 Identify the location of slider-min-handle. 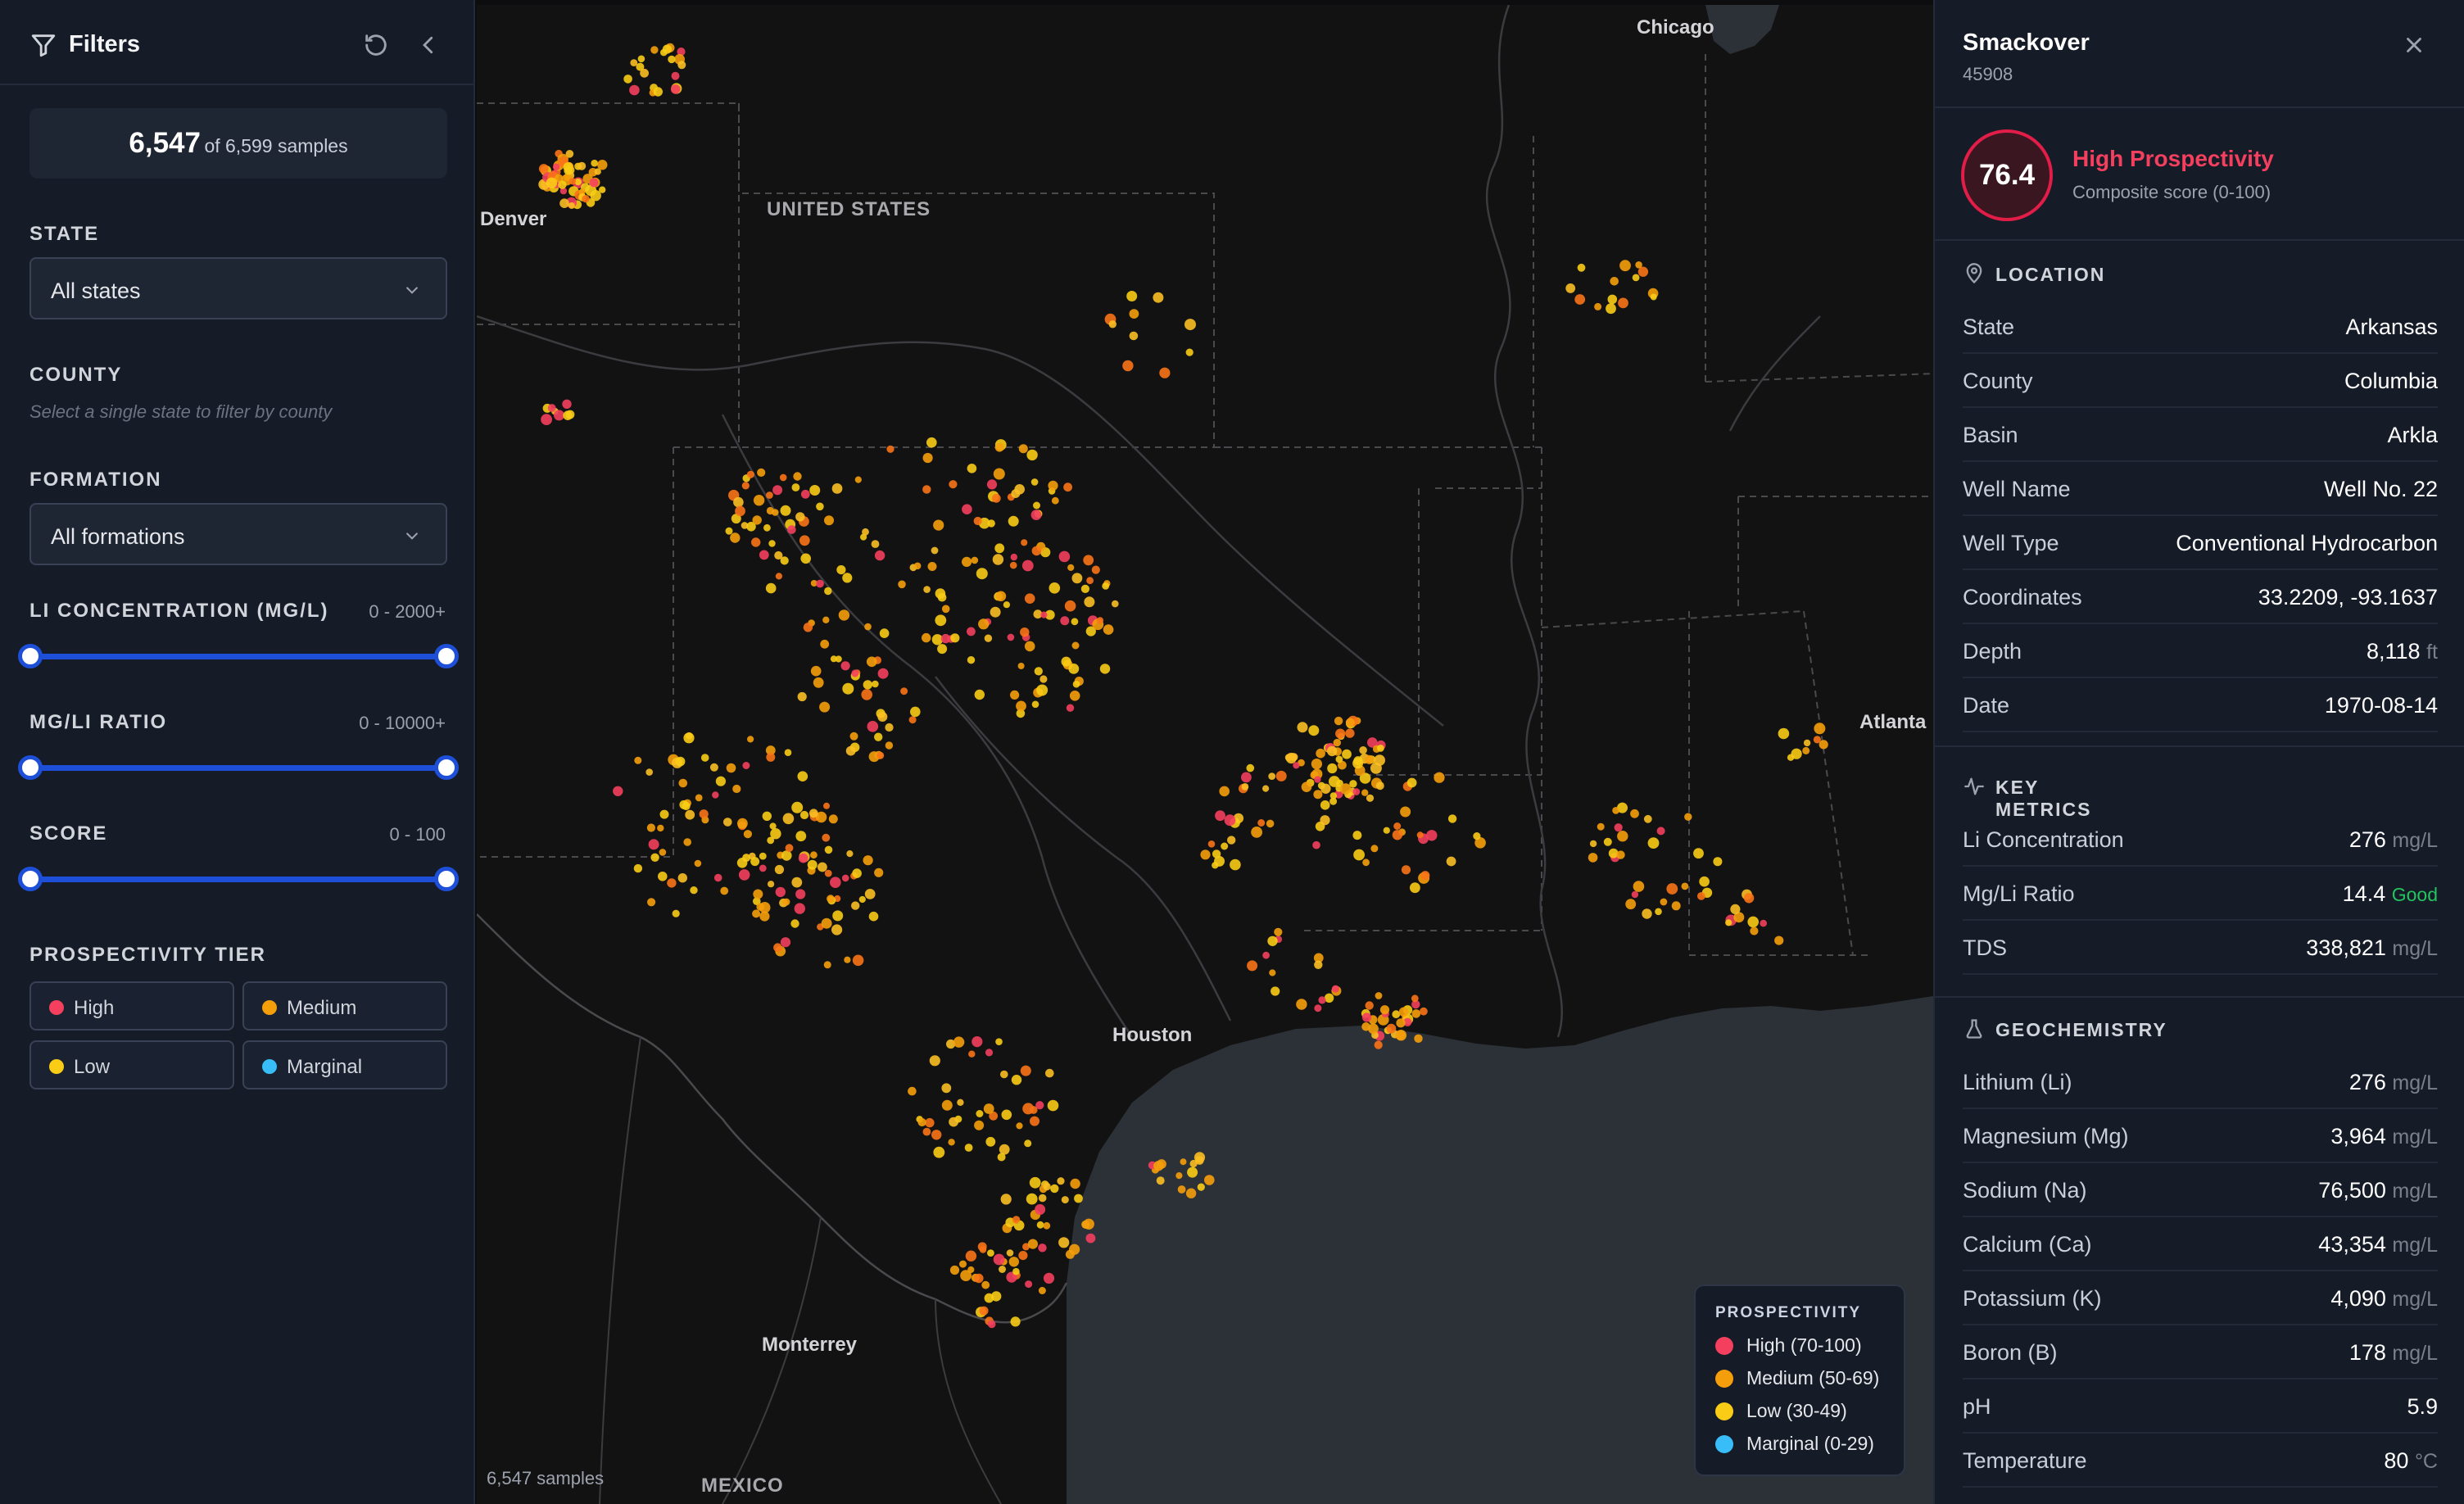
(30, 879).